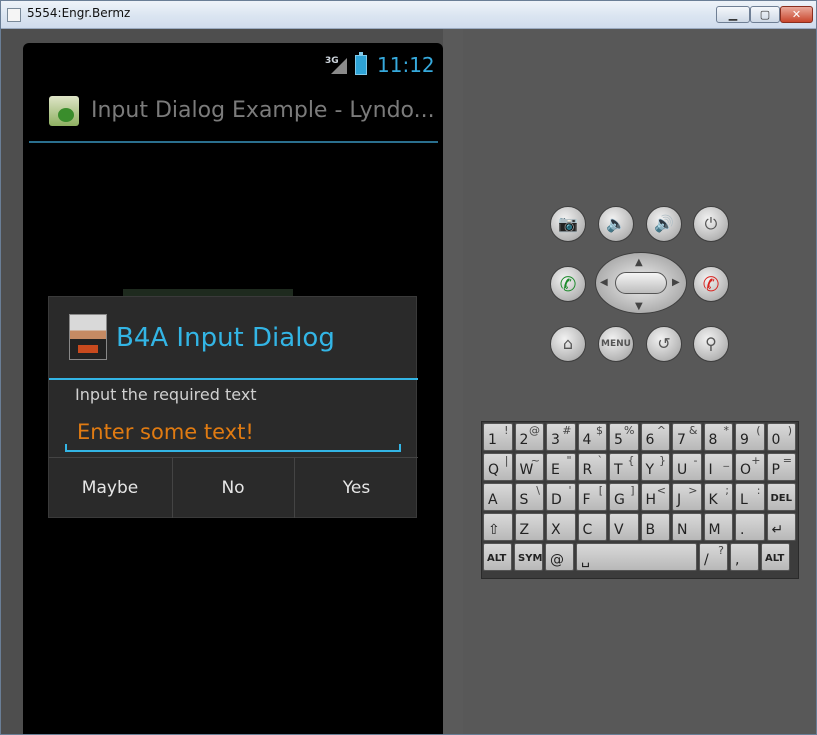 The image size is (817, 735). I want to click on key-secondary-label: @, so click(534, 430).